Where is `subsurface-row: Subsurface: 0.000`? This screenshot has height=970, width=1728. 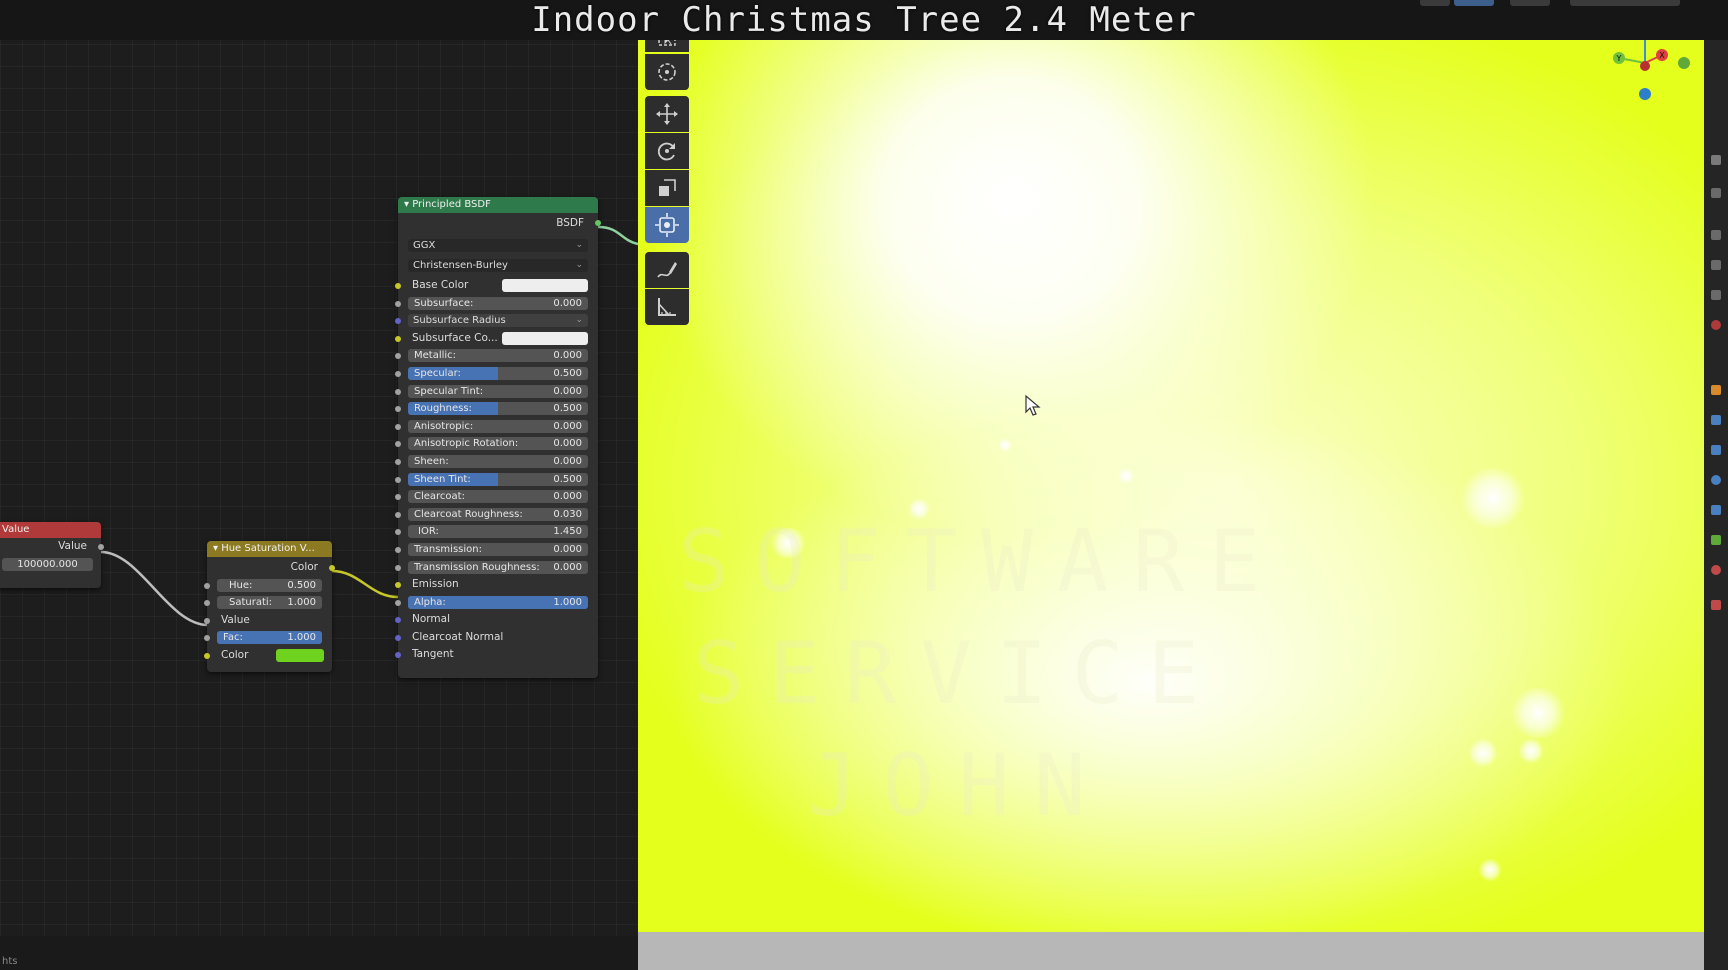 subsurface-row: Subsurface: 0.000 is located at coordinates (496, 304).